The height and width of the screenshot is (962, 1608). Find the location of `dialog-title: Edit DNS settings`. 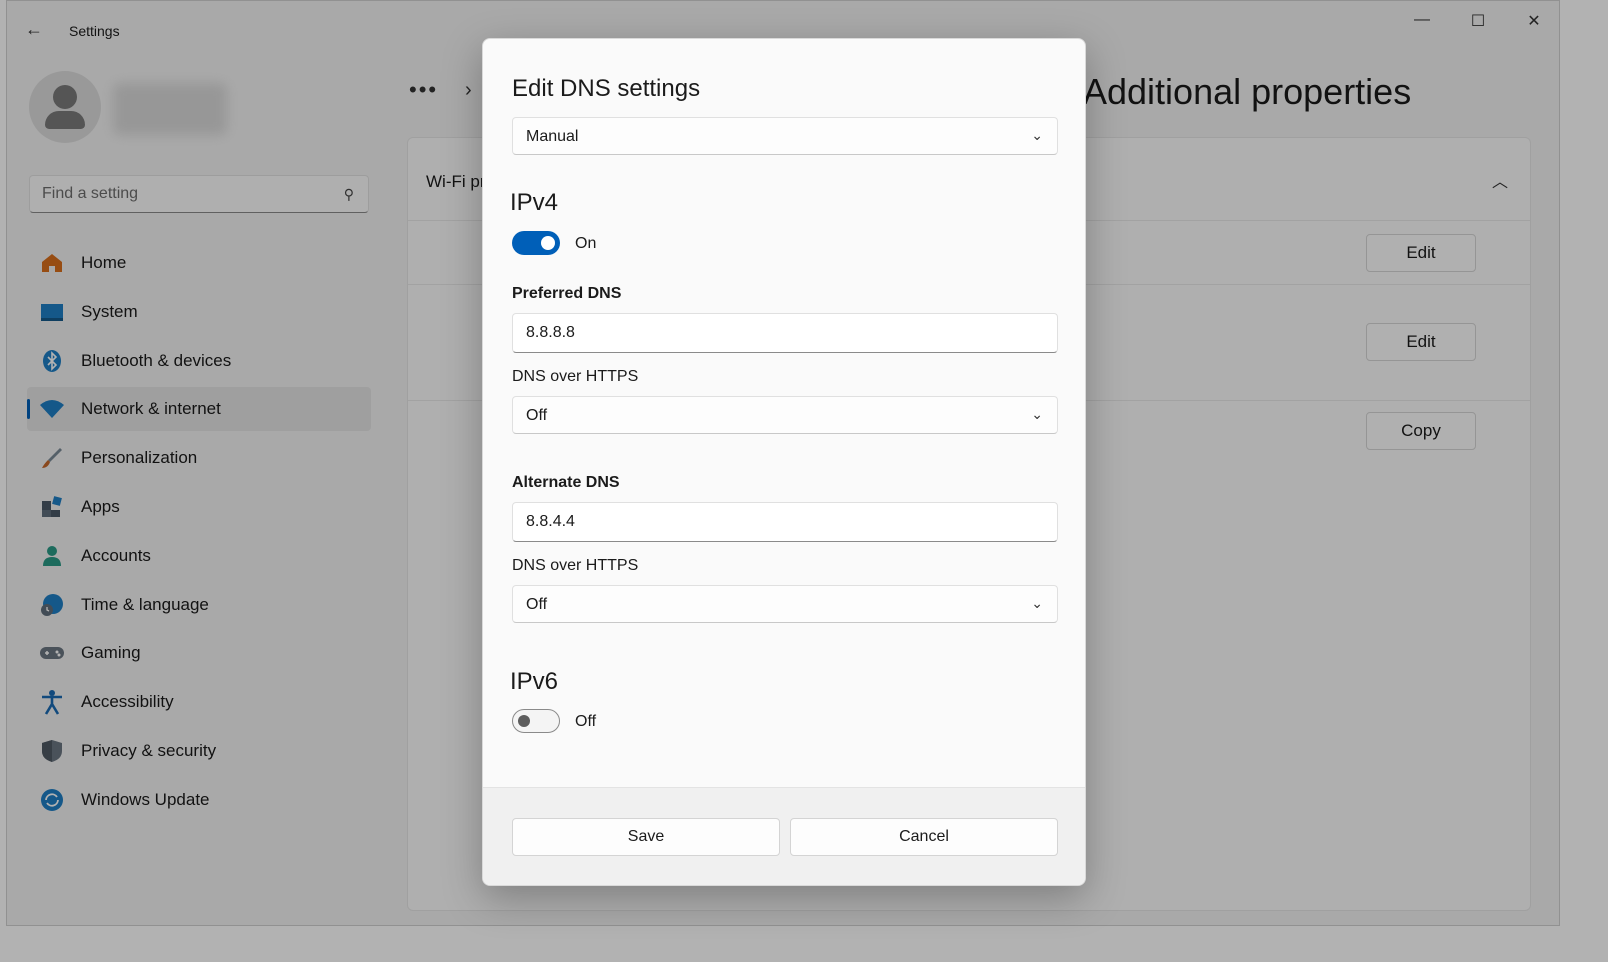

dialog-title: Edit DNS settings is located at coordinates (606, 88).